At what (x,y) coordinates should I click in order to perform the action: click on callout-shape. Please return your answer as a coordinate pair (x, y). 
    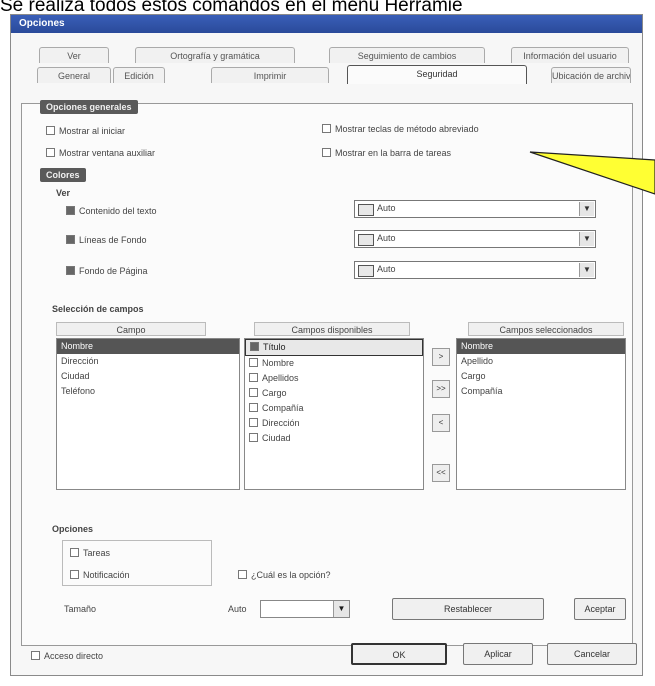
    Looking at the image, I should click on (592, 173).